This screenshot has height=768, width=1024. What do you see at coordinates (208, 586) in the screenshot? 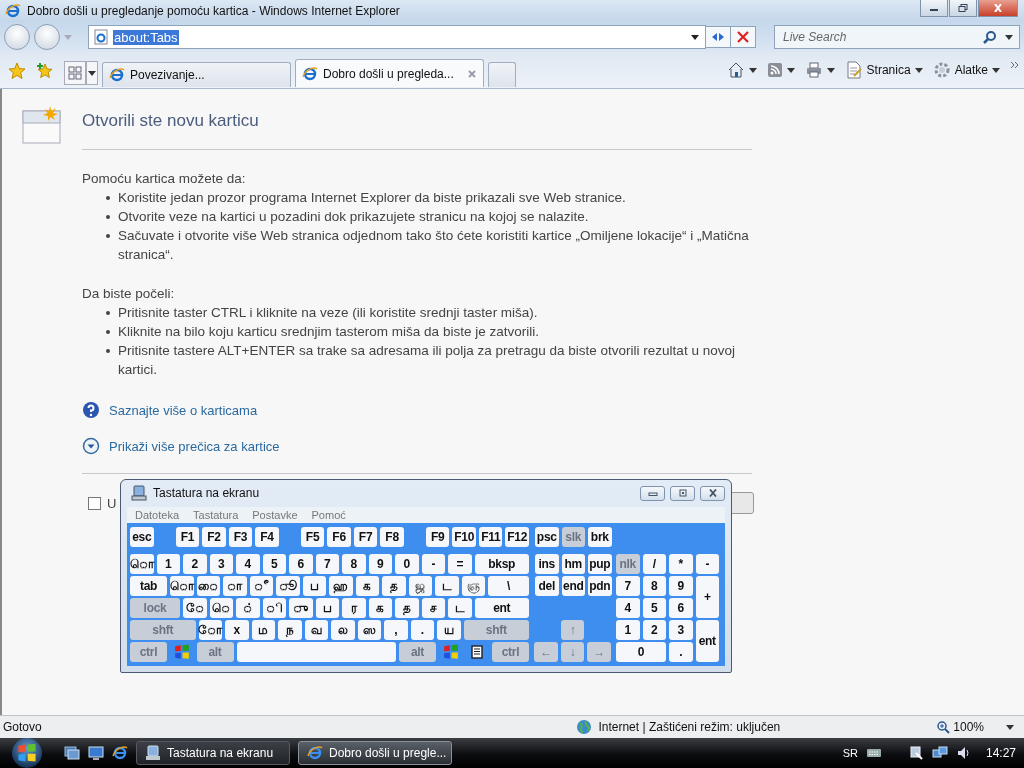
I see `keyboard-key: ை` at bounding box center [208, 586].